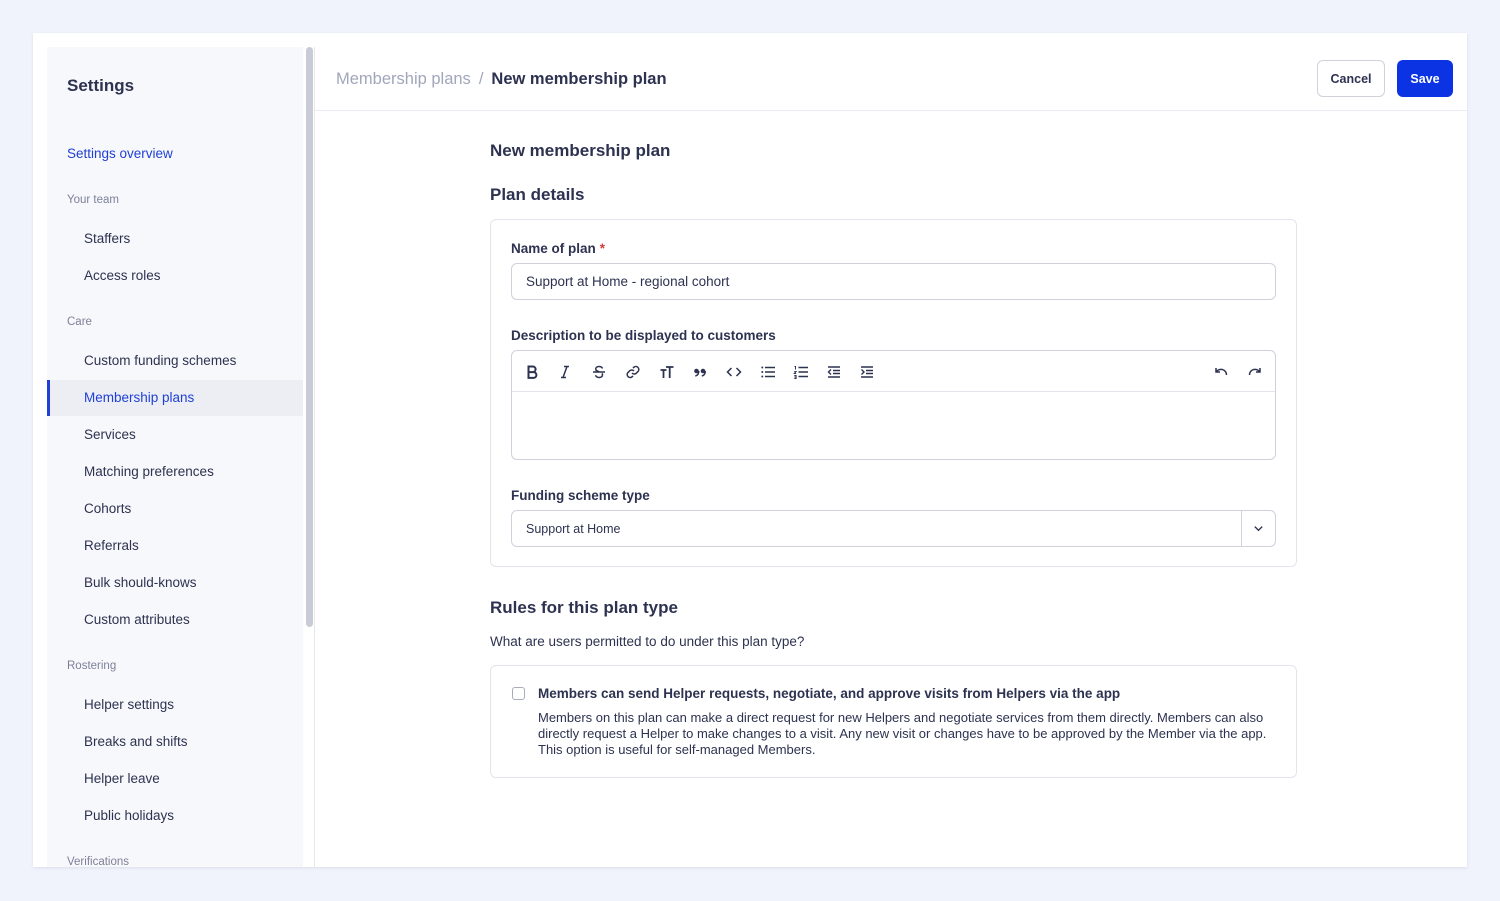  What do you see at coordinates (1221, 372) in the screenshot?
I see `undo-icon` at bounding box center [1221, 372].